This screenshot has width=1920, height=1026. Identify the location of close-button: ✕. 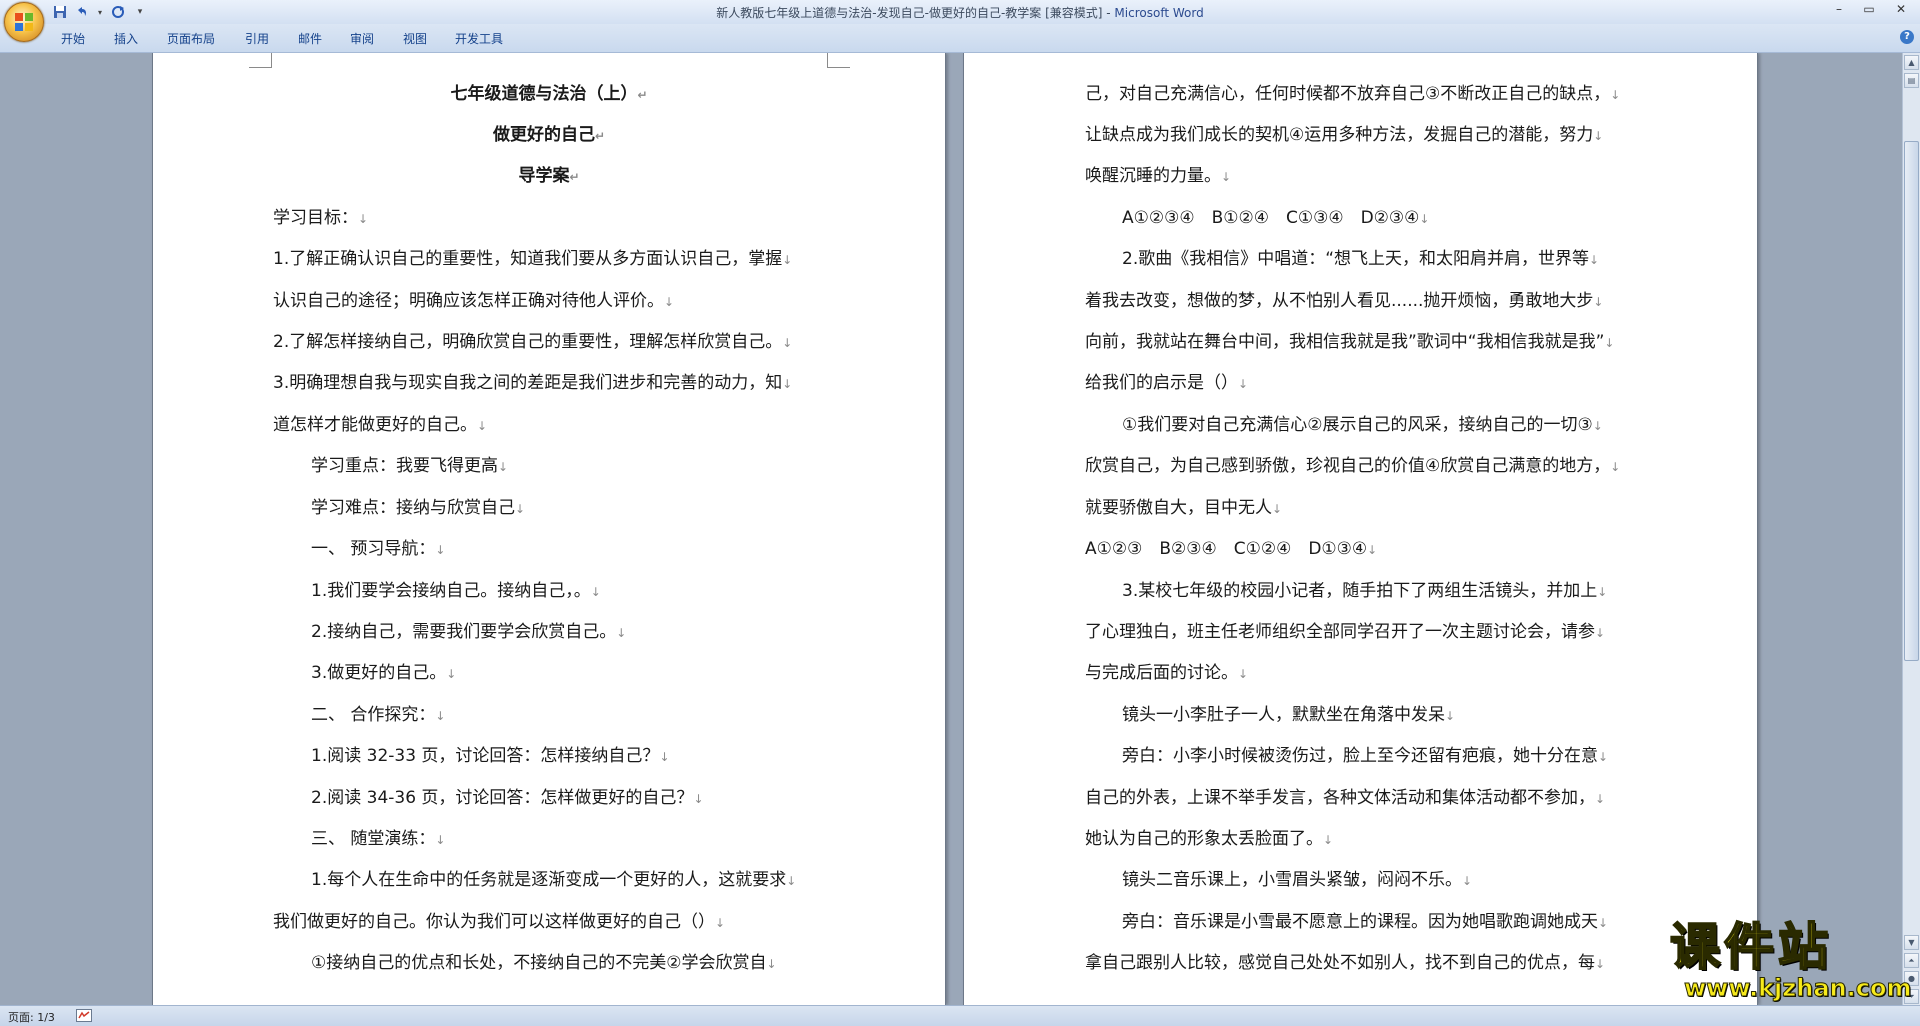
(1901, 9).